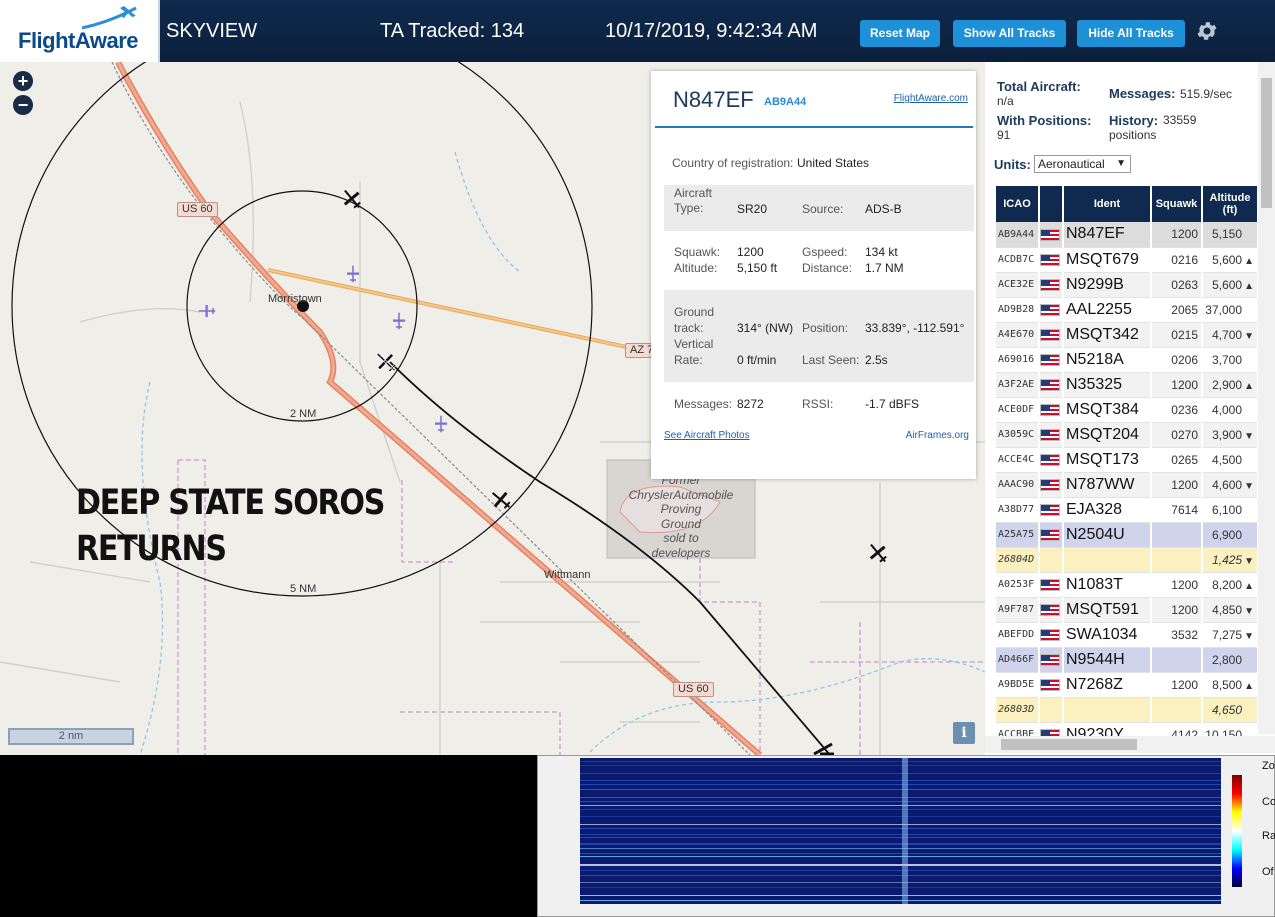 This screenshot has height=917, width=1275. What do you see at coordinates (1127, 360) in the screenshot?
I see `table-row: A69016 N5218A 0206 3,700` at bounding box center [1127, 360].